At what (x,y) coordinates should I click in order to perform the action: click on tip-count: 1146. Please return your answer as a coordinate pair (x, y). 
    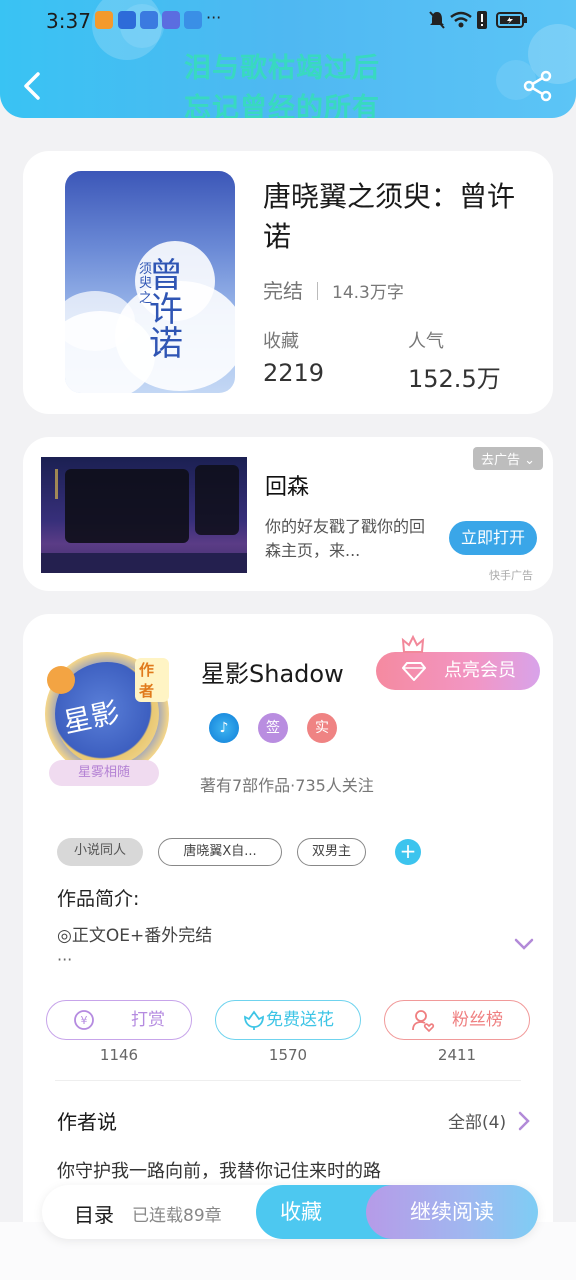
    Looking at the image, I should click on (119, 1055).